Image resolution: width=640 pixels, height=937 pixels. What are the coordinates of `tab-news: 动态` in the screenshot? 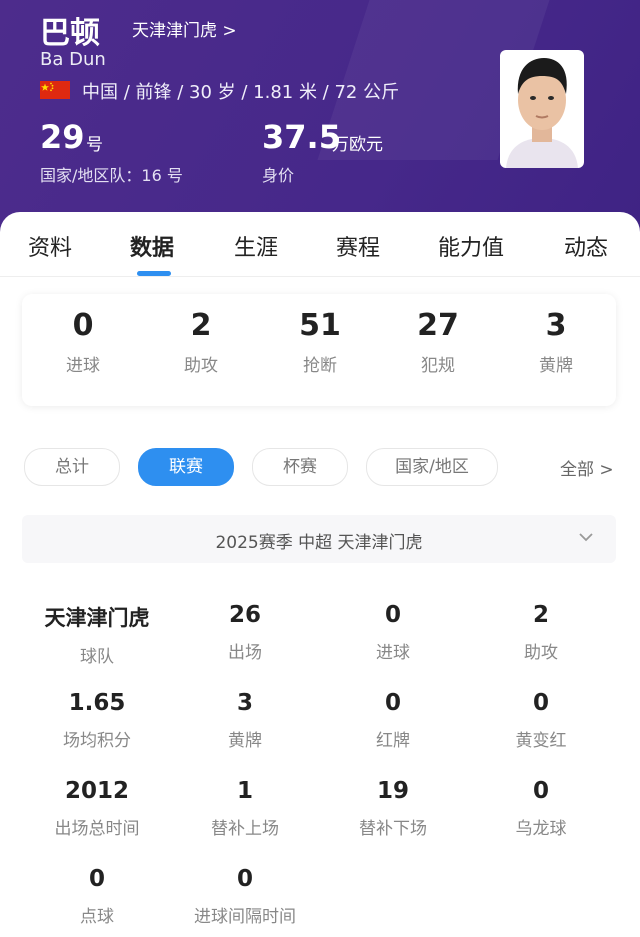 It's located at (586, 246).